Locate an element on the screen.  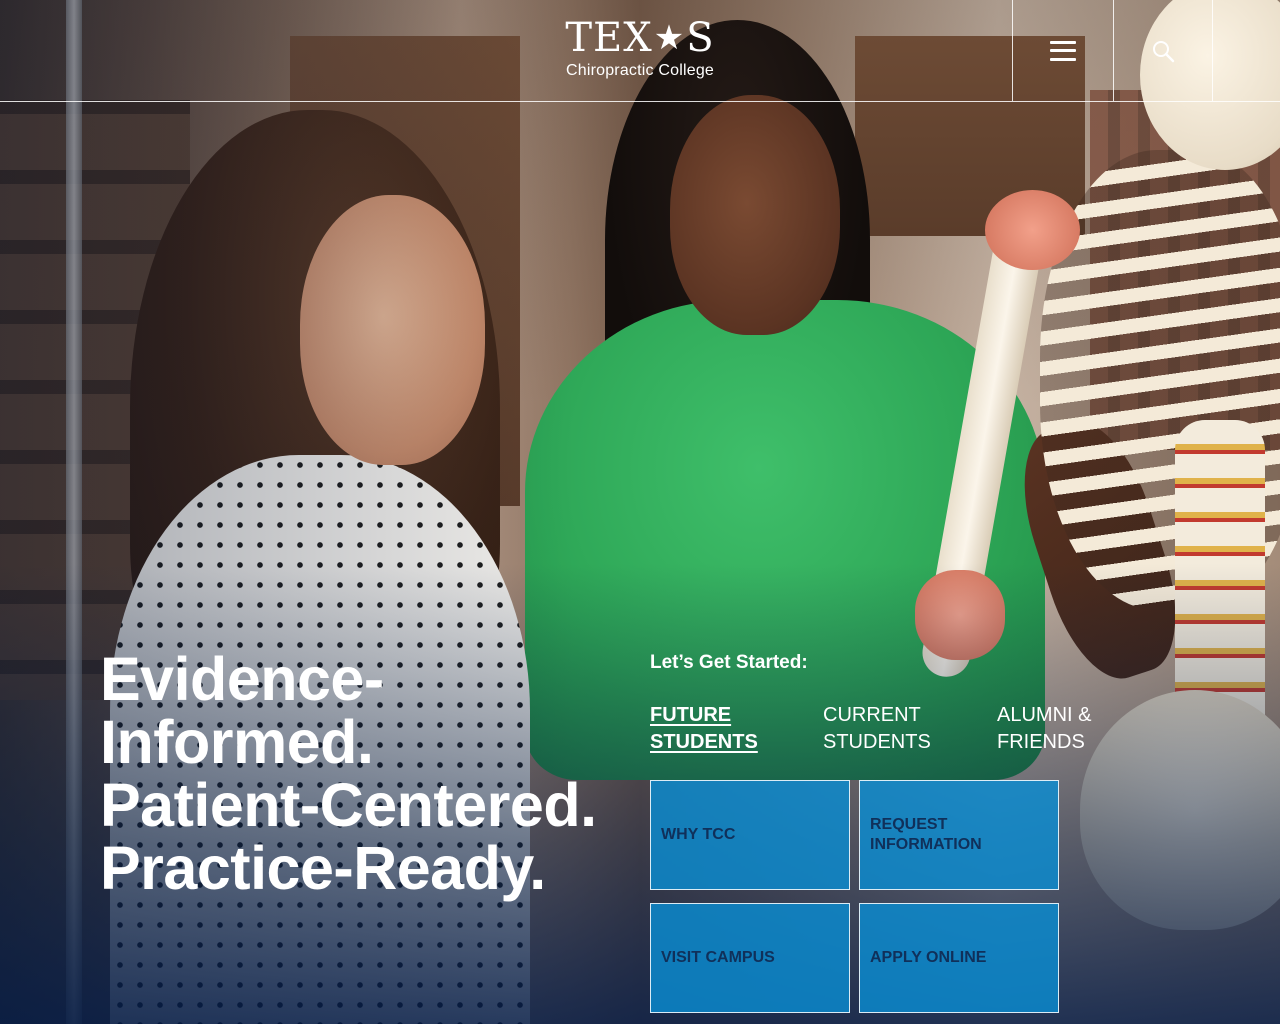
site-logo: TEX ★ S Chiropractic College is located at coordinates (640, 49).